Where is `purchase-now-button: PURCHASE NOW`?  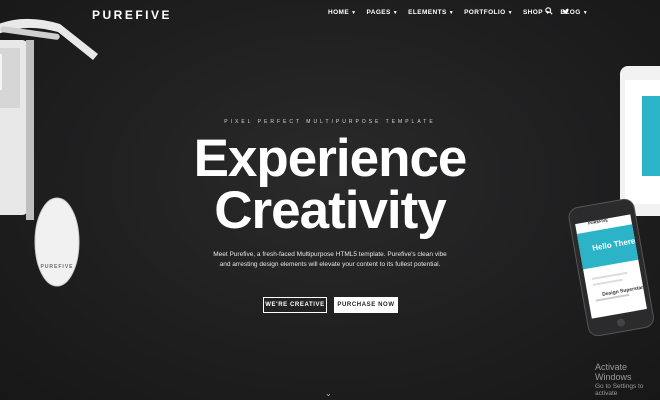
purchase-now-button: PURCHASE NOW is located at coordinates (366, 305).